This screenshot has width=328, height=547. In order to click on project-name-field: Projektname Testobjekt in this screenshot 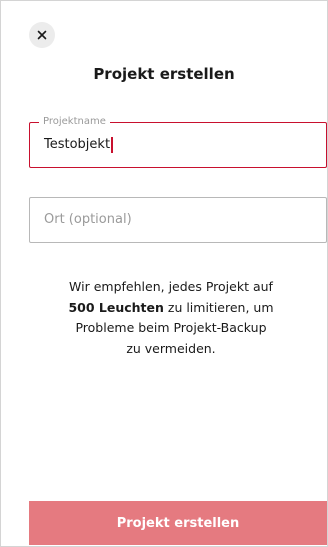, I will do `click(178, 141)`.